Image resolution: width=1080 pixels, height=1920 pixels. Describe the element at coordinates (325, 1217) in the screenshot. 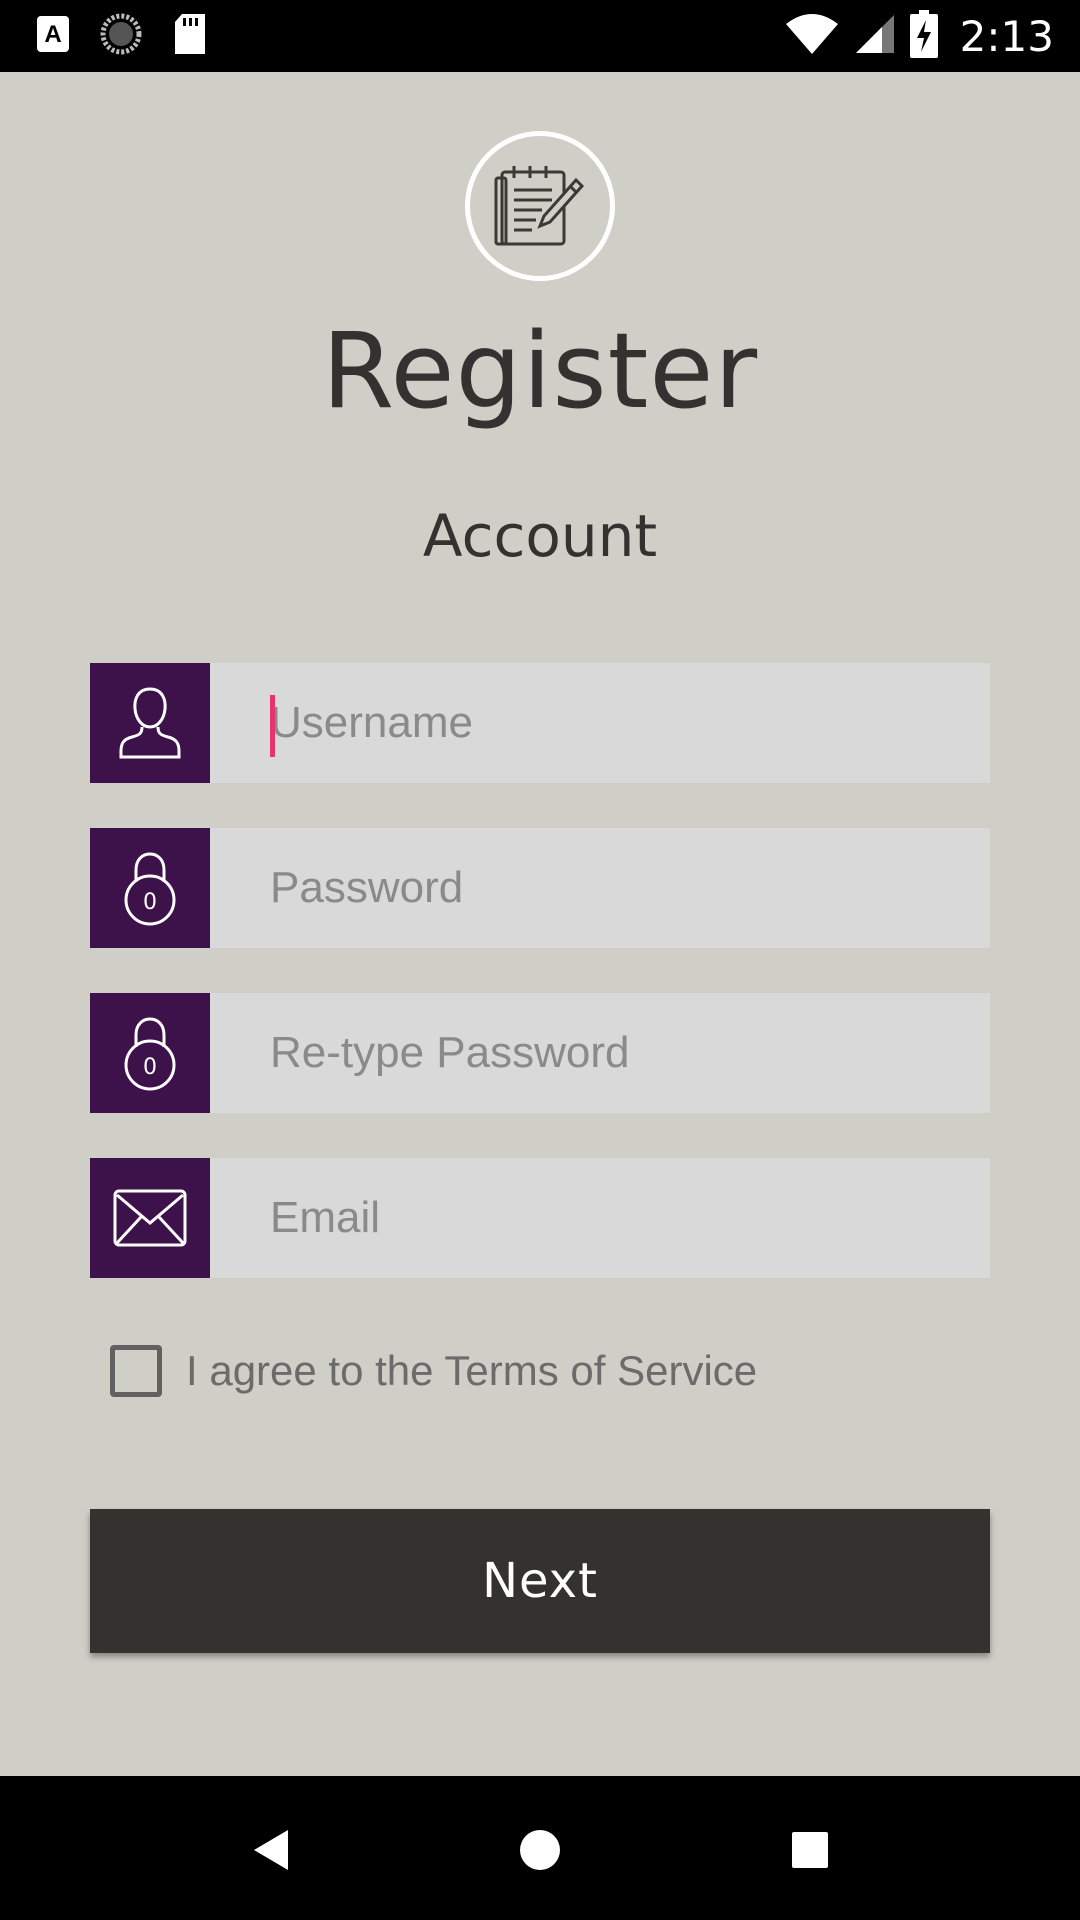

I see `email-placeholder: Email` at that location.